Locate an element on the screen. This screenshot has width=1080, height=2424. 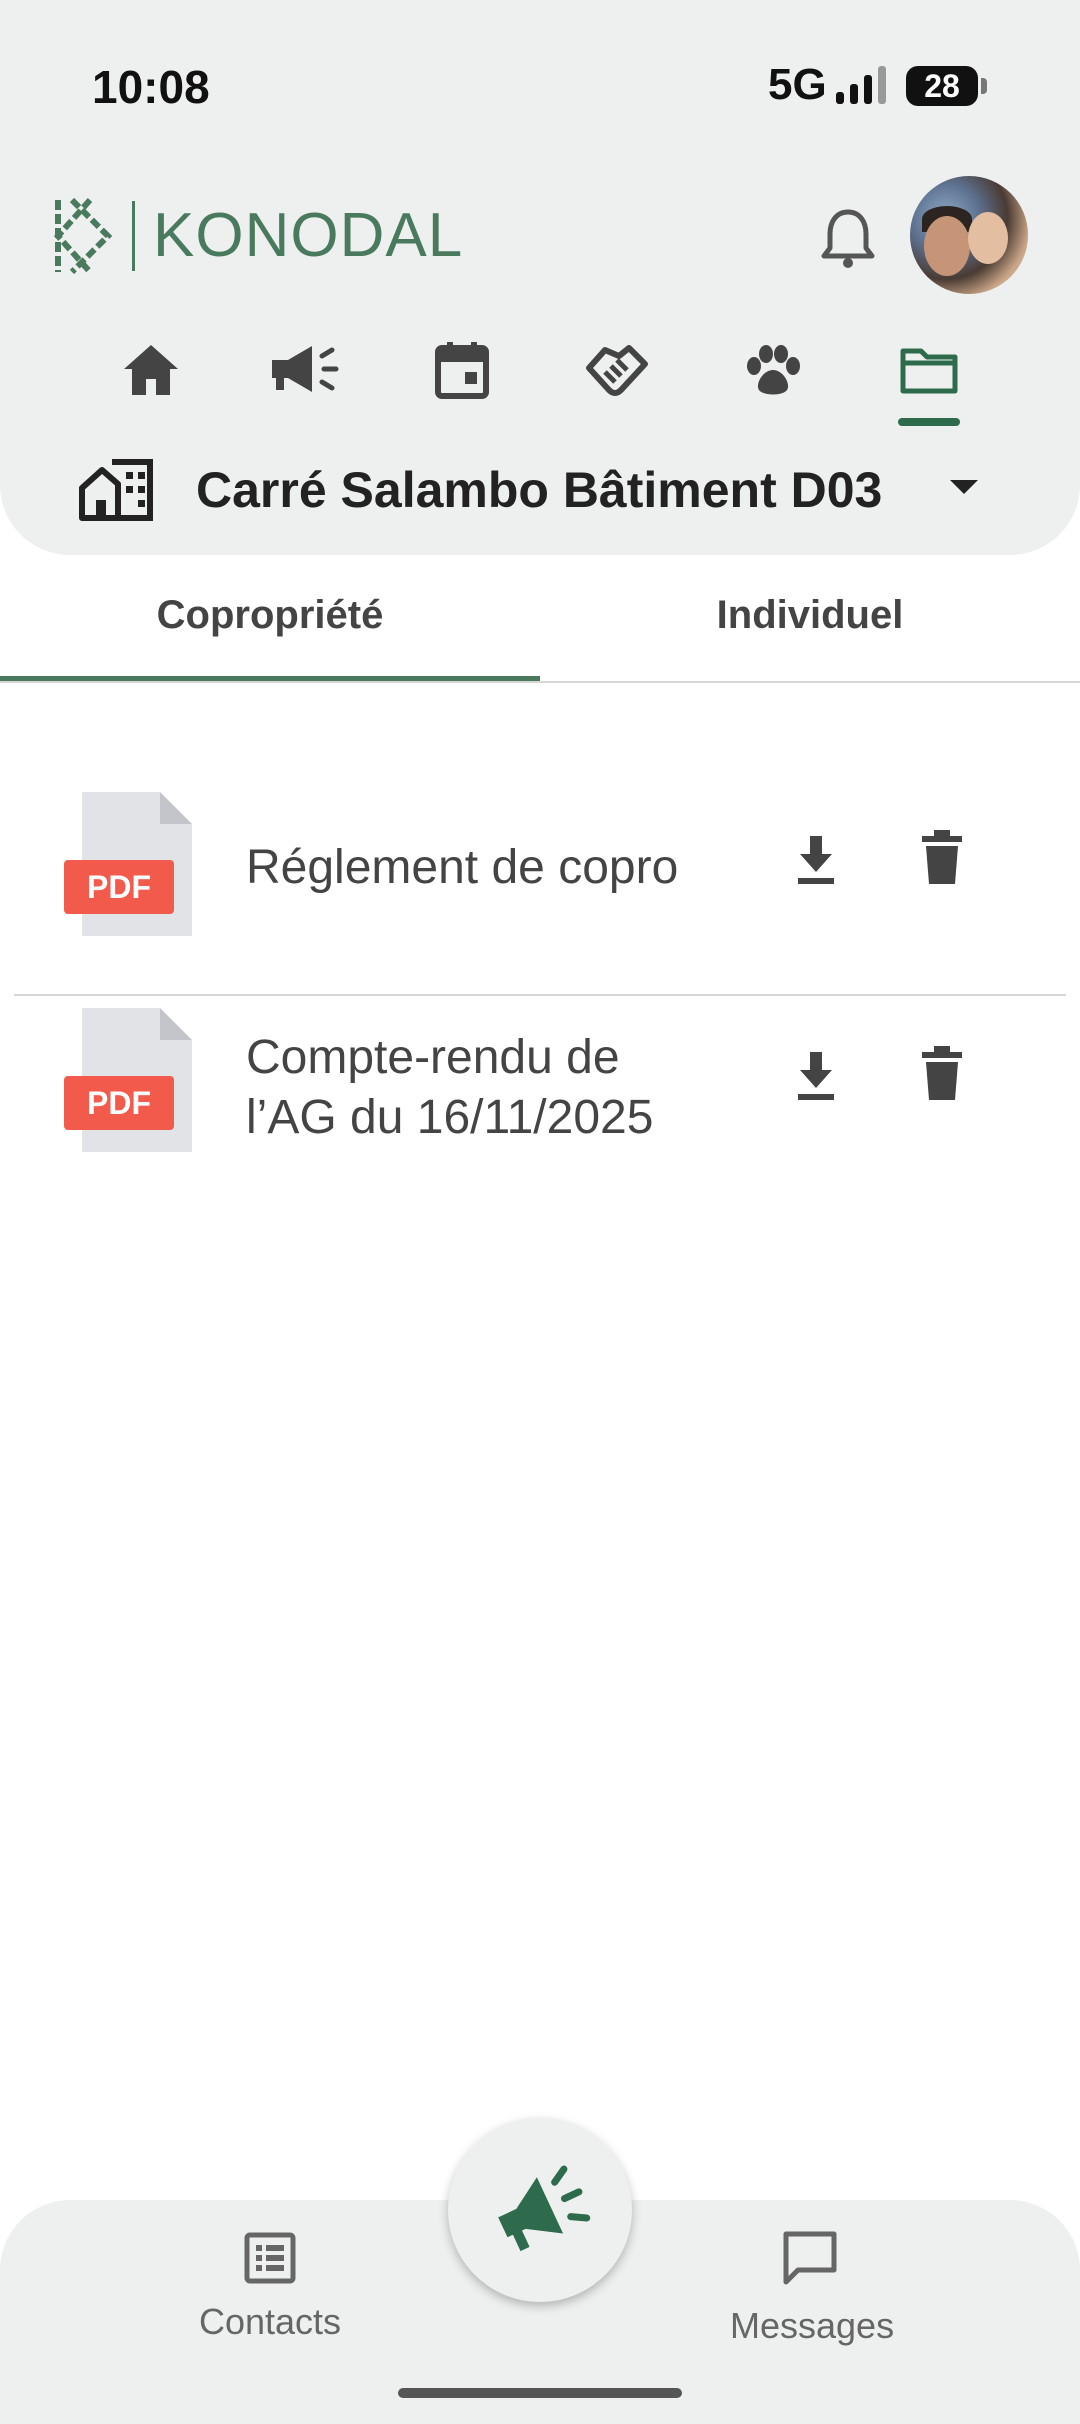
top-navigation is located at coordinates (540, 375).